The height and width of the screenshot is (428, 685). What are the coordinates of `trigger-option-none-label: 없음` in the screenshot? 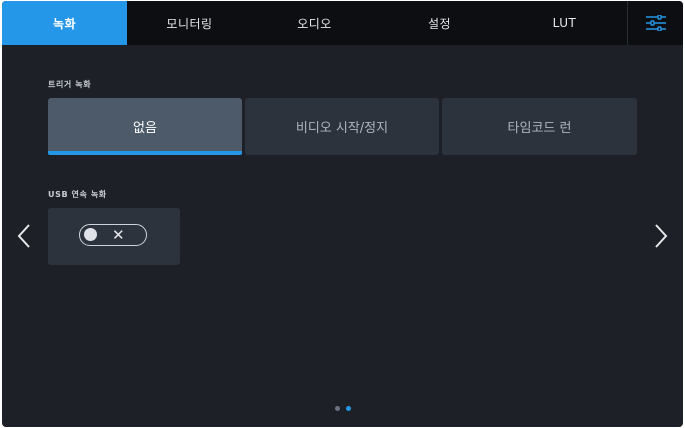 It's located at (145, 128).